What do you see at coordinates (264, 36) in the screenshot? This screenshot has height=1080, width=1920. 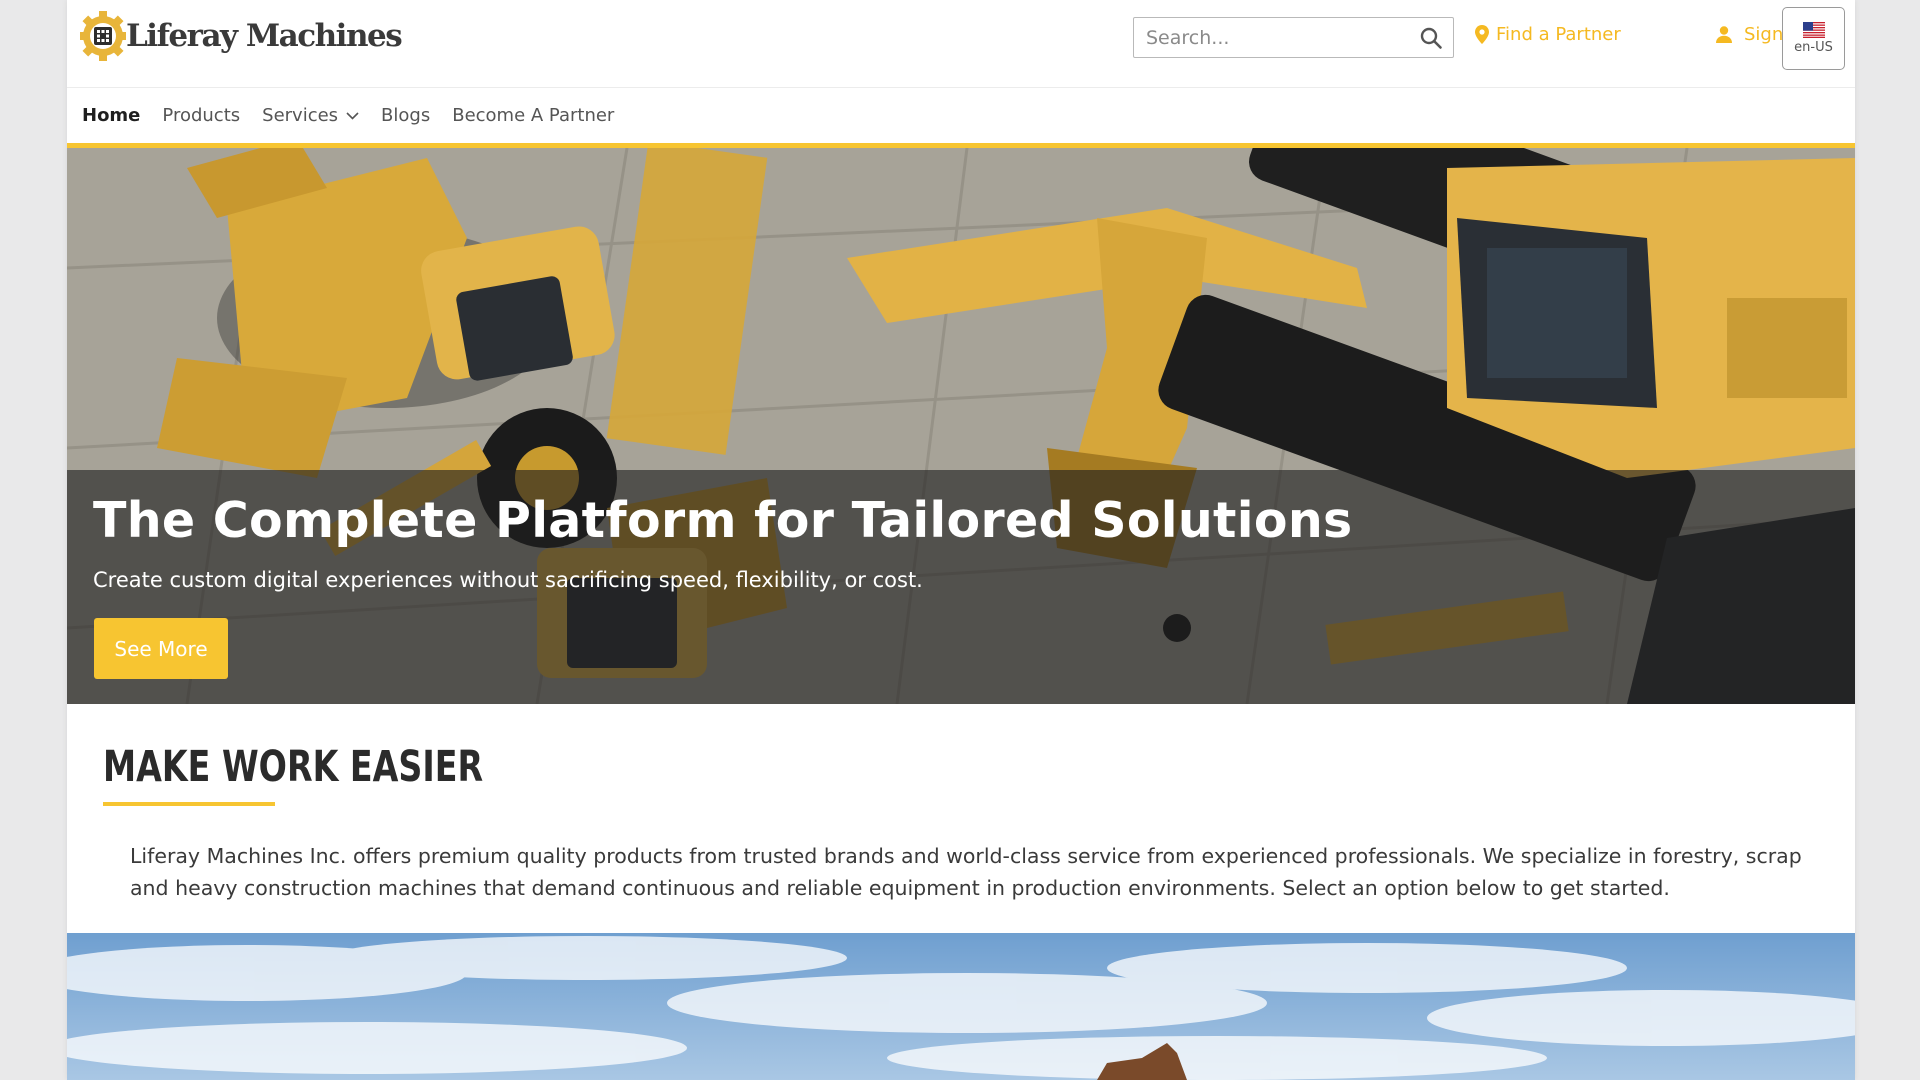 I see `brand-name: Liferay Machines` at bounding box center [264, 36].